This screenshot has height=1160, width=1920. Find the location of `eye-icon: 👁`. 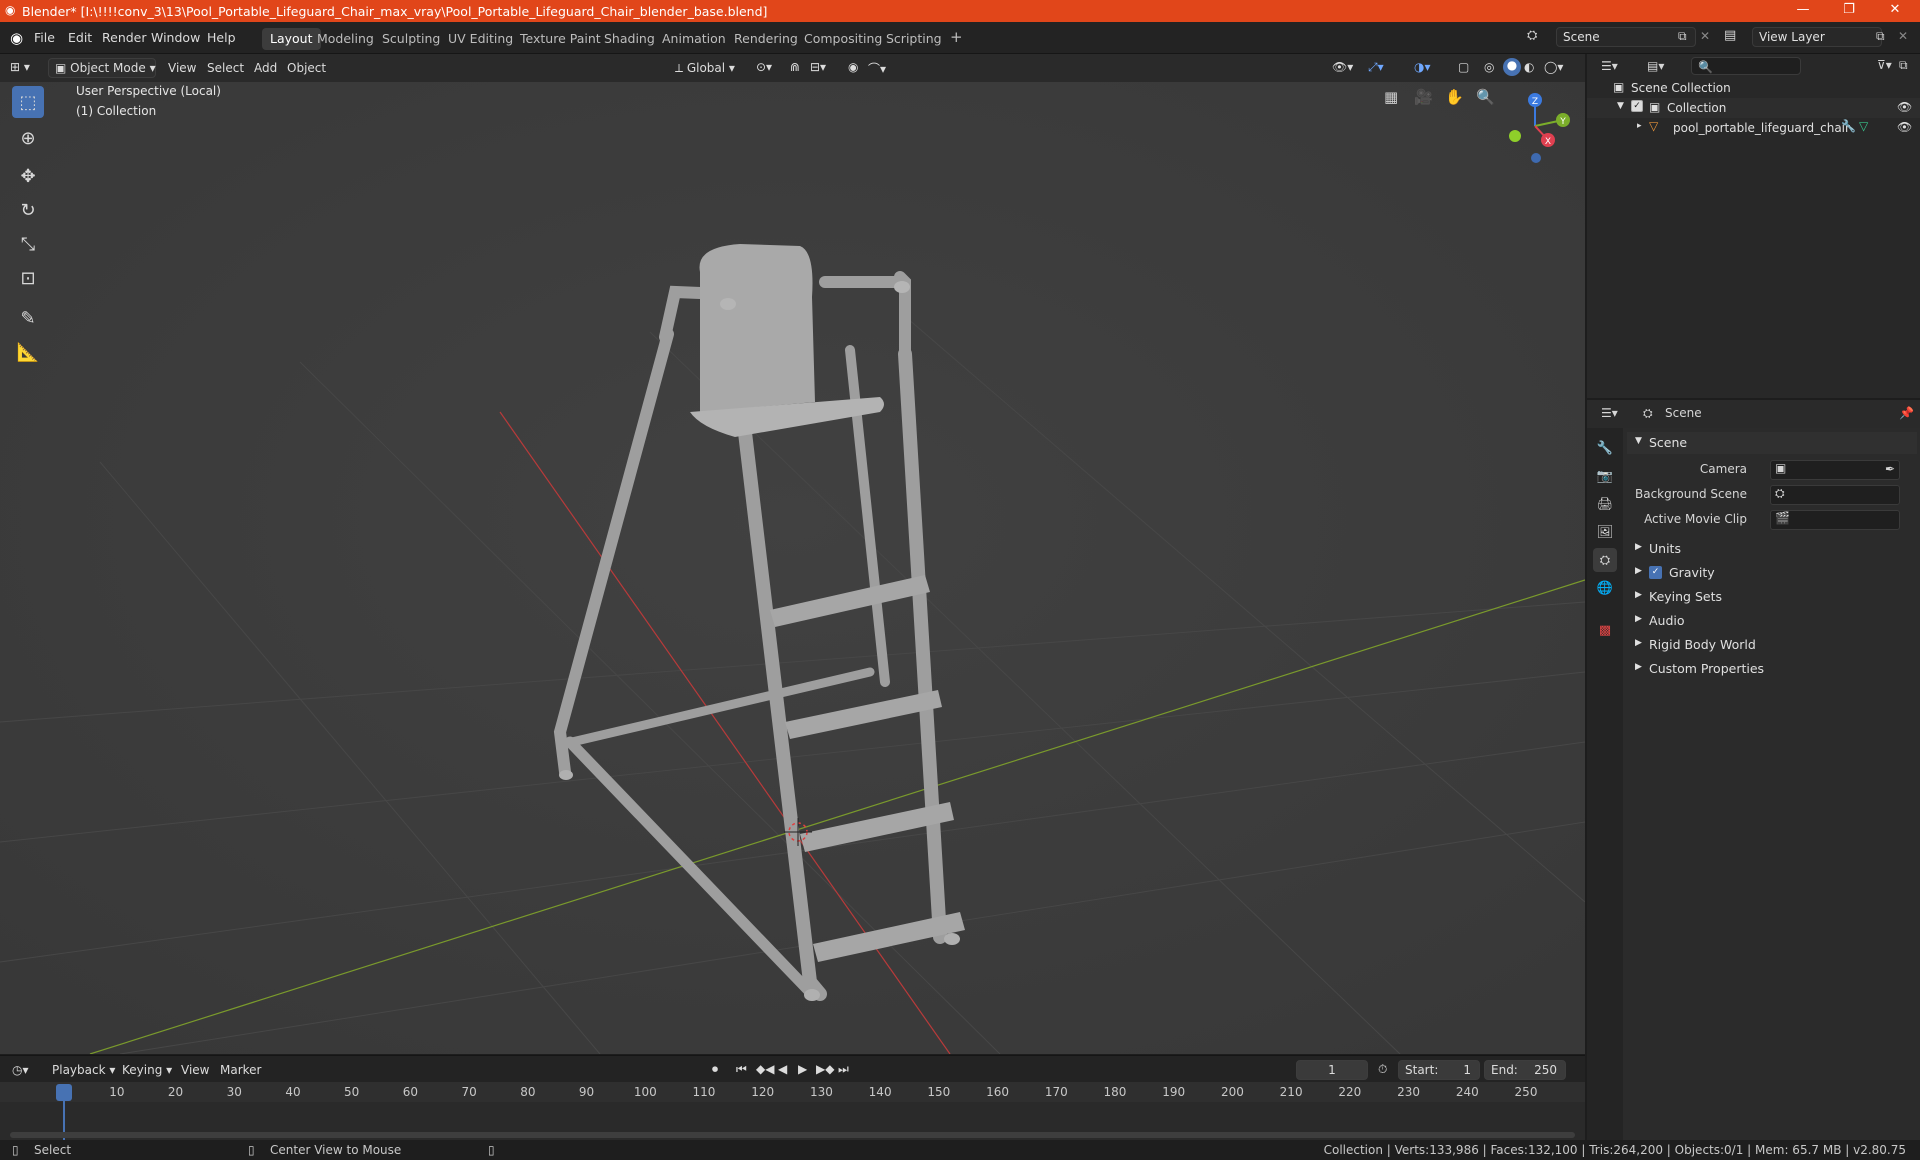

eye-icon: 👁 is located at coordinates (1904, 127).